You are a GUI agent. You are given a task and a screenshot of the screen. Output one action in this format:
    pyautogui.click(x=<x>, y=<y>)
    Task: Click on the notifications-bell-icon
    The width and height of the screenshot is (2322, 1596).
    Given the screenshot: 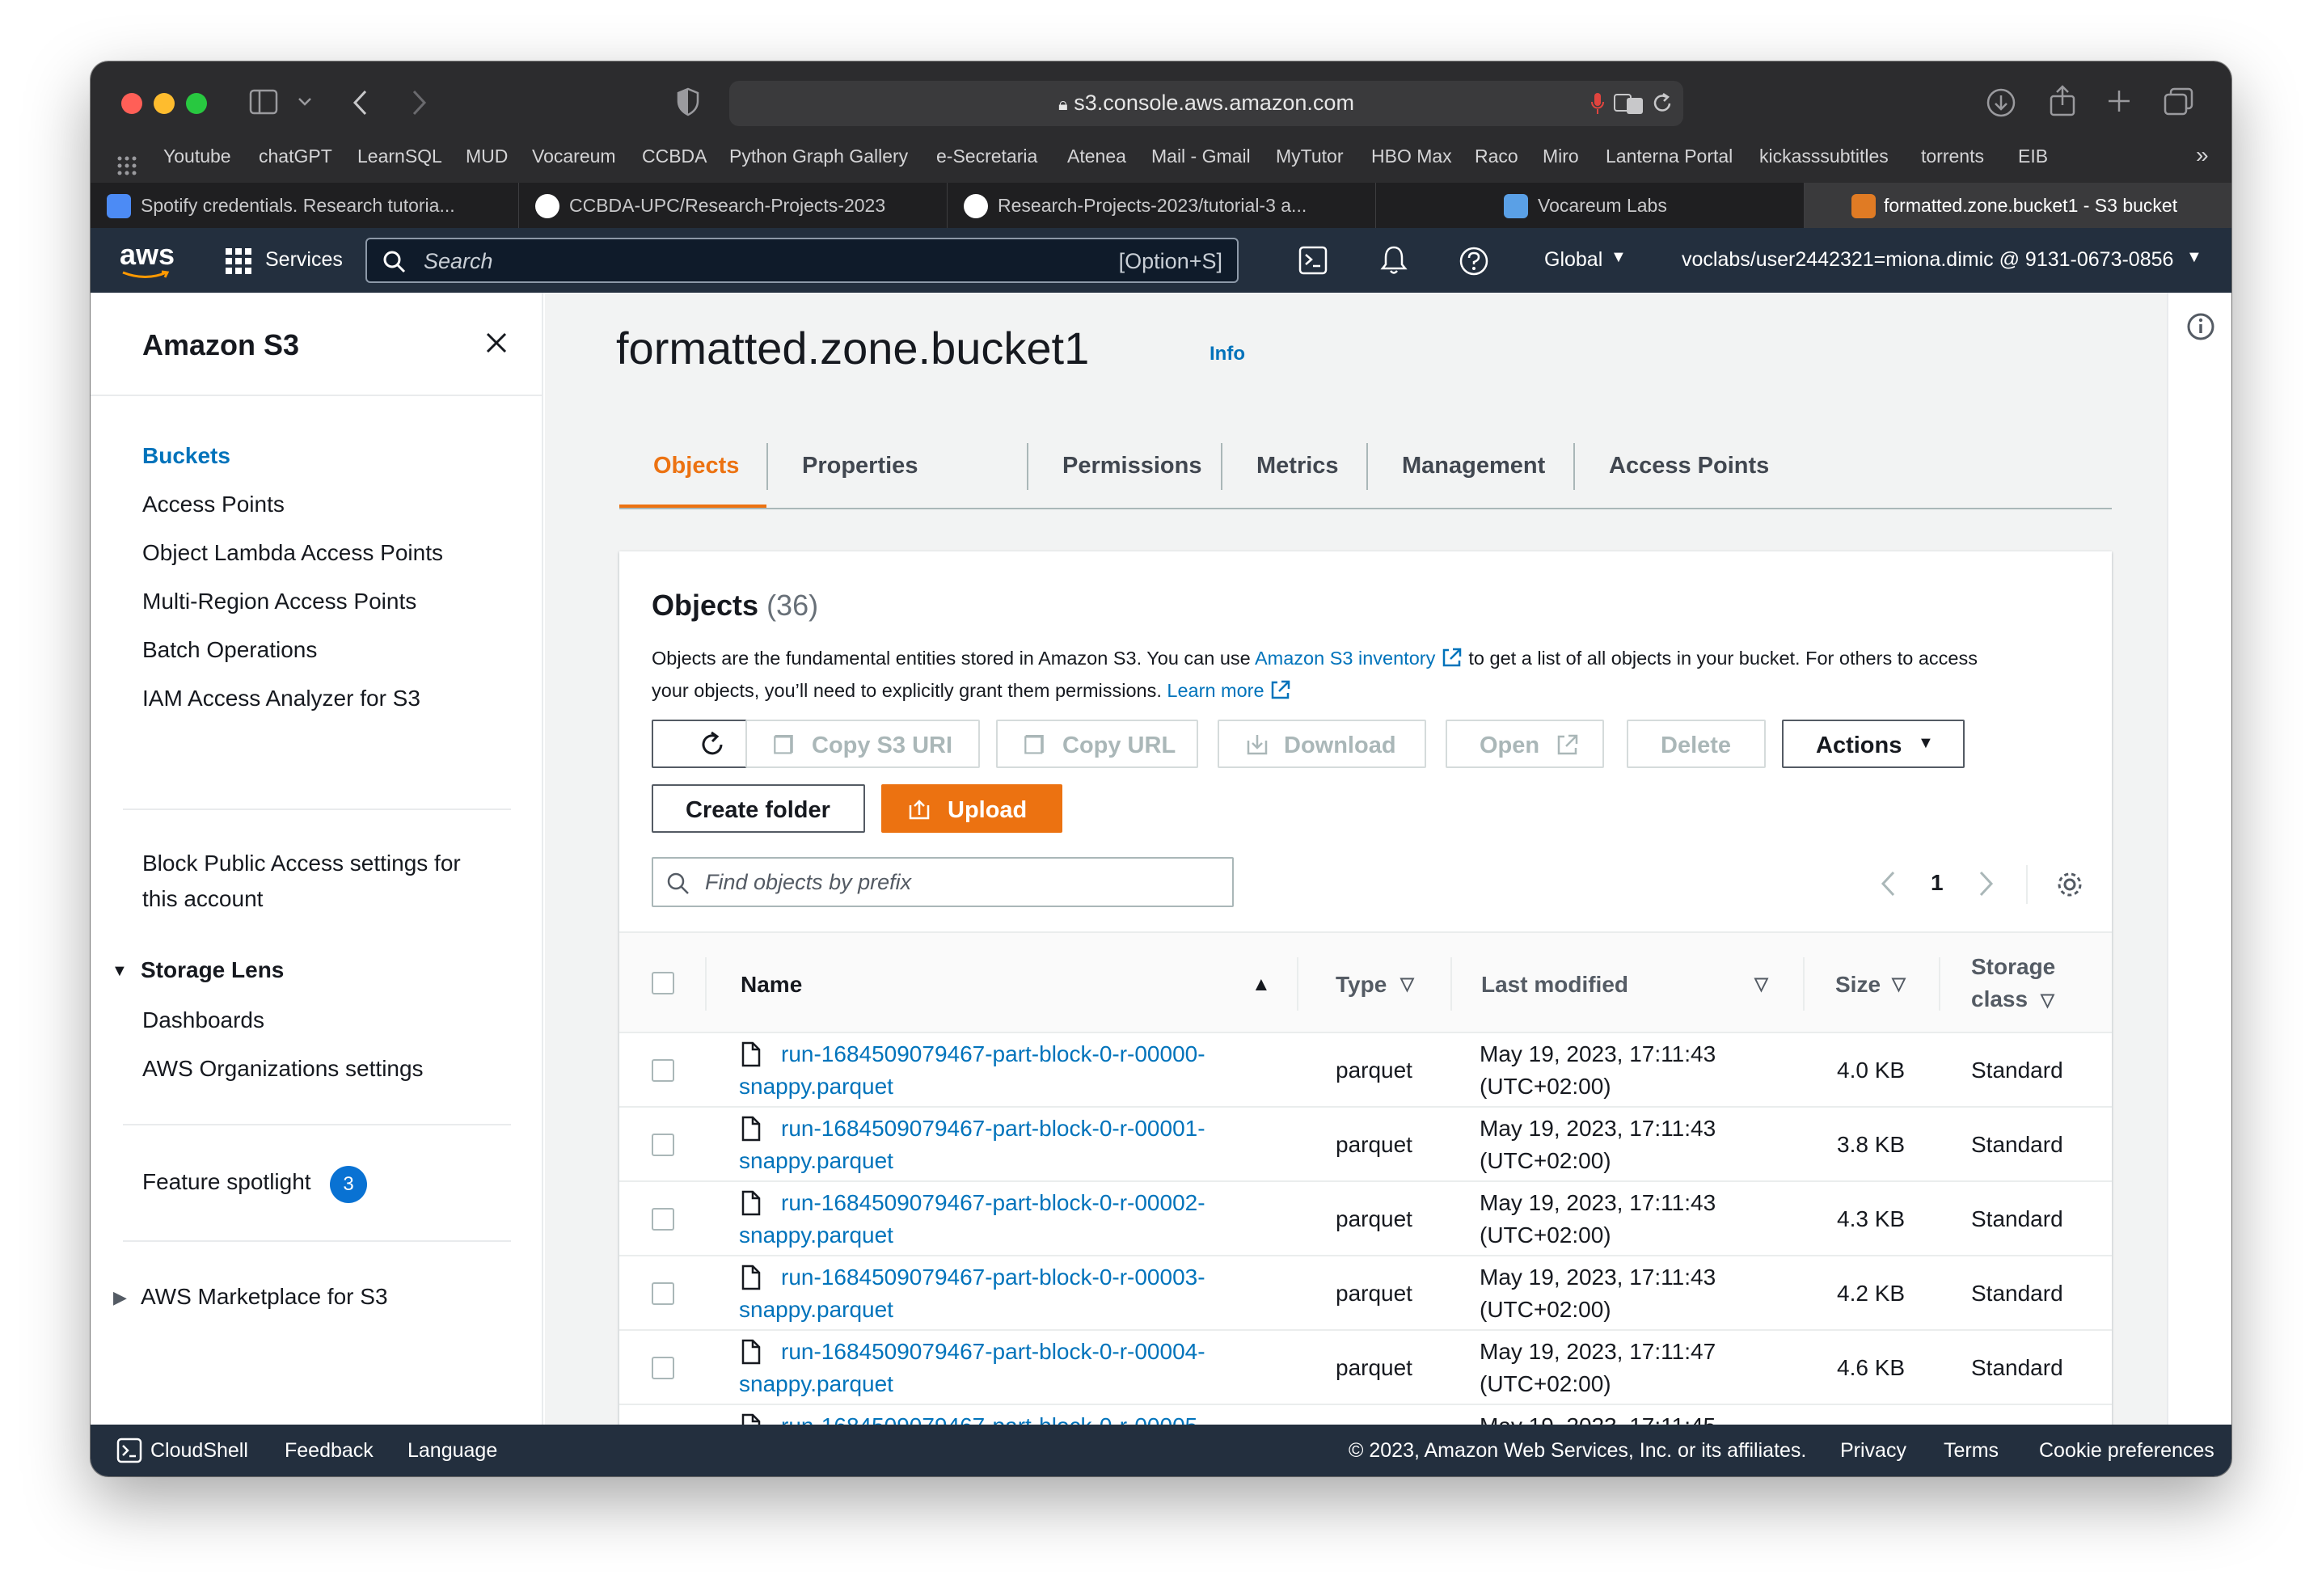 What is the action you would take?
    pyautogui.click(x=1393, y=260)
    